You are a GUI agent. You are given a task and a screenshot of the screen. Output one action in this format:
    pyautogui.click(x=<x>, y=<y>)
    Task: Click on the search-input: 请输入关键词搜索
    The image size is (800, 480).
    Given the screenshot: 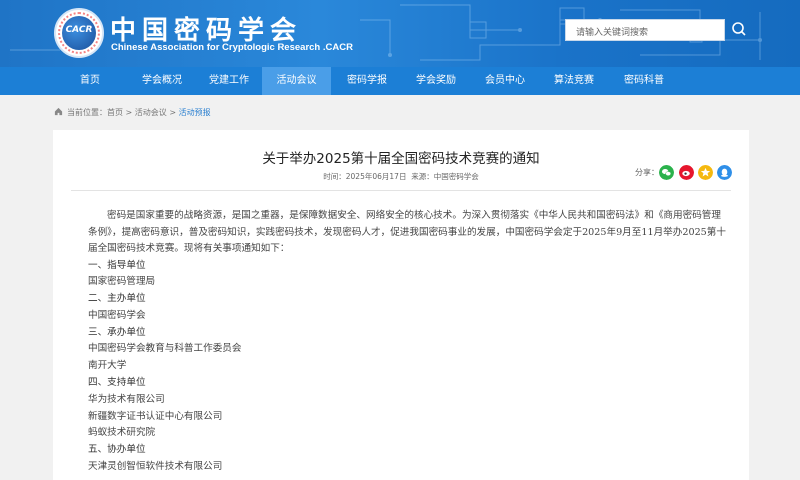 What is the action you would take?
    pyautogui.click(x=645, y=30)
    